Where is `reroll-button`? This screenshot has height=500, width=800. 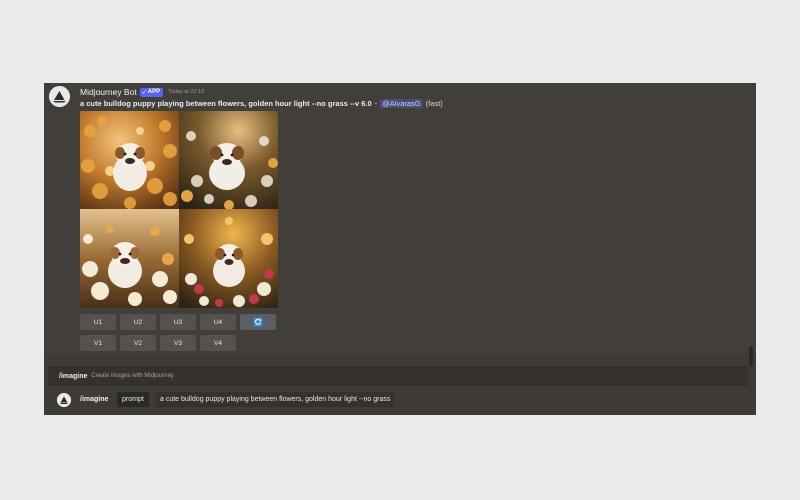
reroll-button is located at coordinates (258, 322).